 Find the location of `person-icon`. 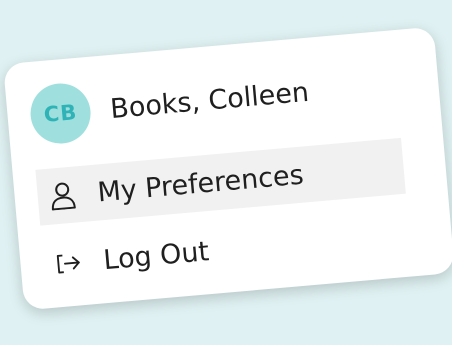

person-icon is located at coordinates (63, 196).